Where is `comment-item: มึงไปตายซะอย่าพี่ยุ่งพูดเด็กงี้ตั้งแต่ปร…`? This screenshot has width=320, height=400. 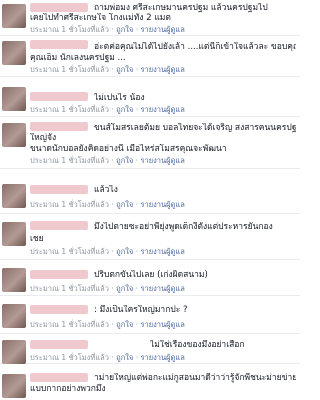
comment-item: มึงไปตายซะอย่าพี่ยุ่งพูดเด็กงี้ตั้งแต่ปร… is located at coordinates (150, 239).